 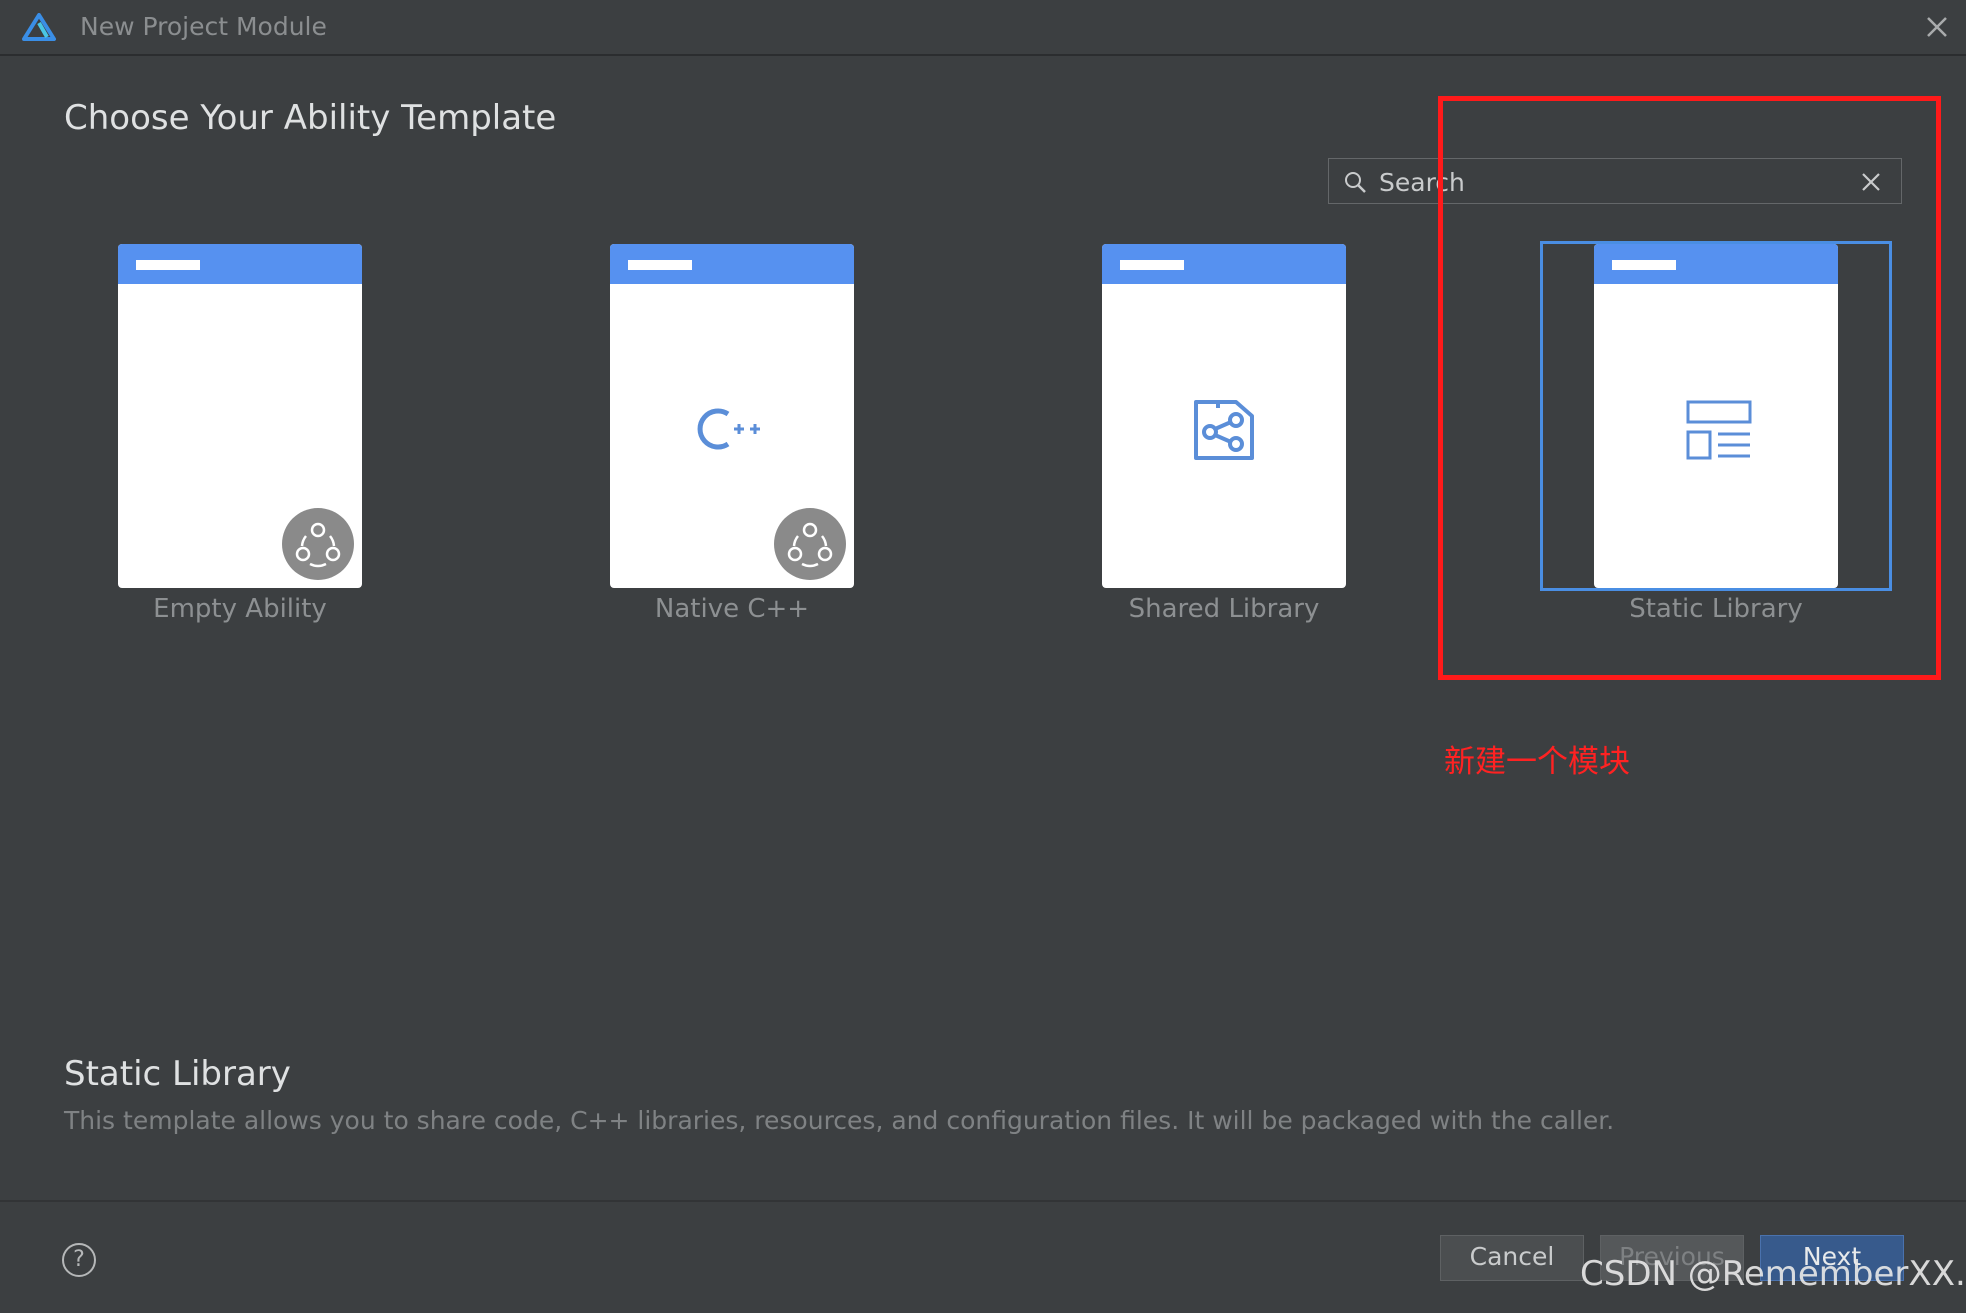 What do you see at coordinates (203, 26) in the screenshot?
I see `window-title: New Project Module` at bounding box center [203, 26].